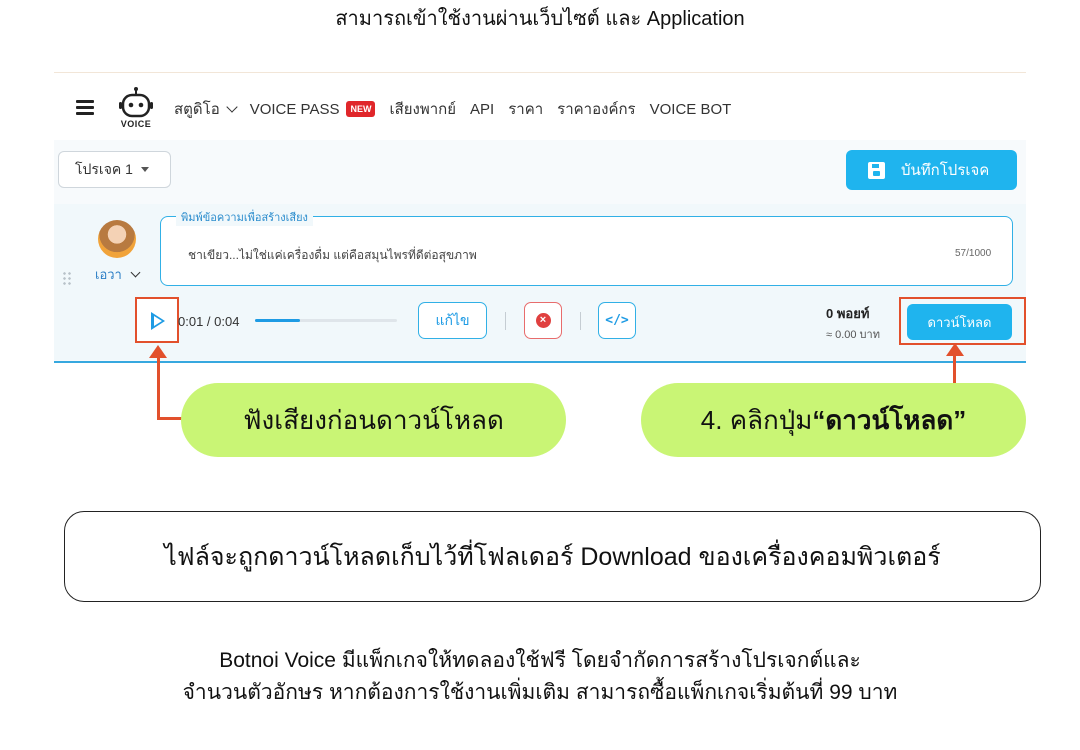  I want to click on step-callout-prefix: 4. คลิกปุ่ม, so click(756, 419).